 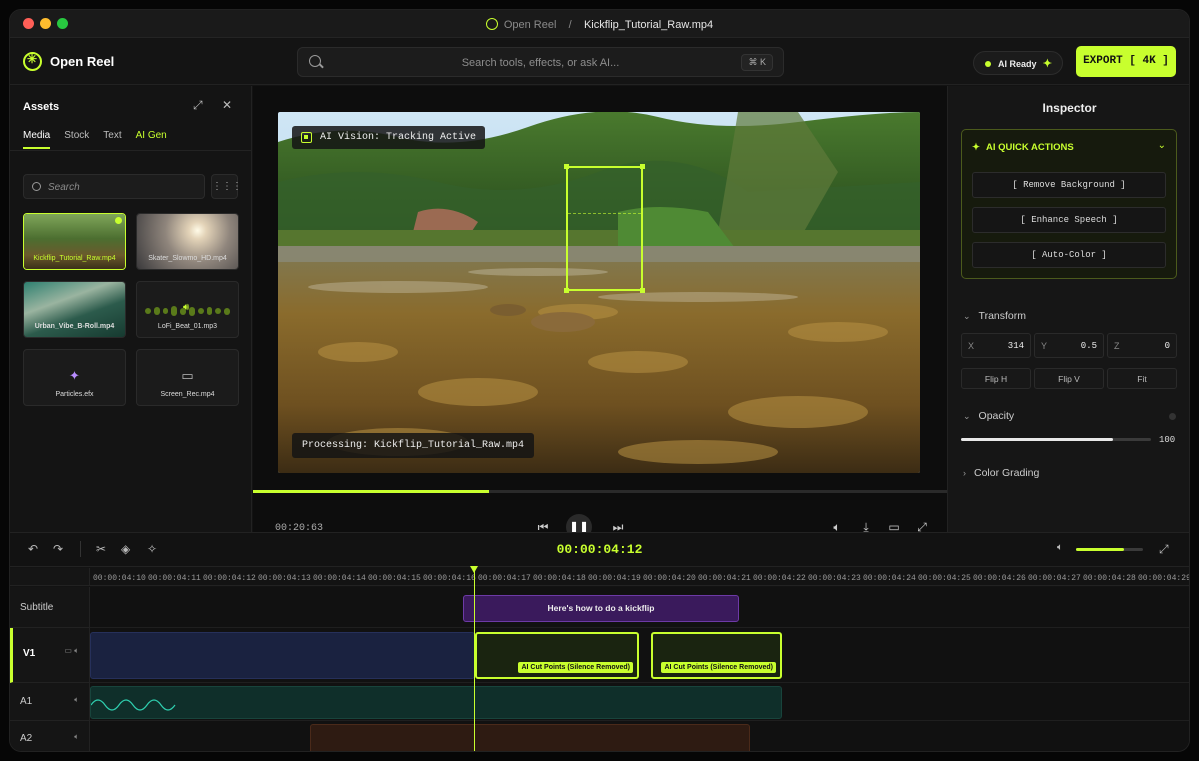 I want to click on x-field: X 314, so click(x=996, y=345).